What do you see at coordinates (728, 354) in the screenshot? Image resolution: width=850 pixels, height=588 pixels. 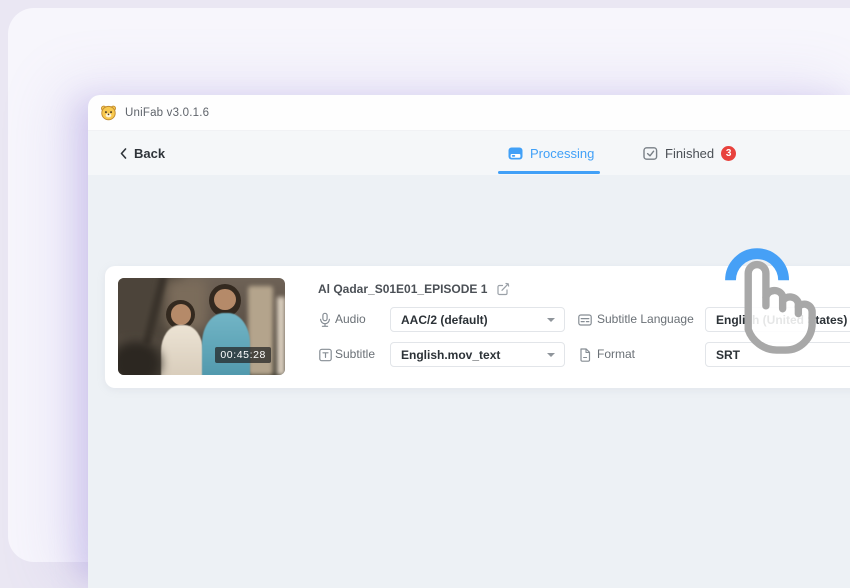 I see `format-select-value: SRT` at bounding box center [728, 354].